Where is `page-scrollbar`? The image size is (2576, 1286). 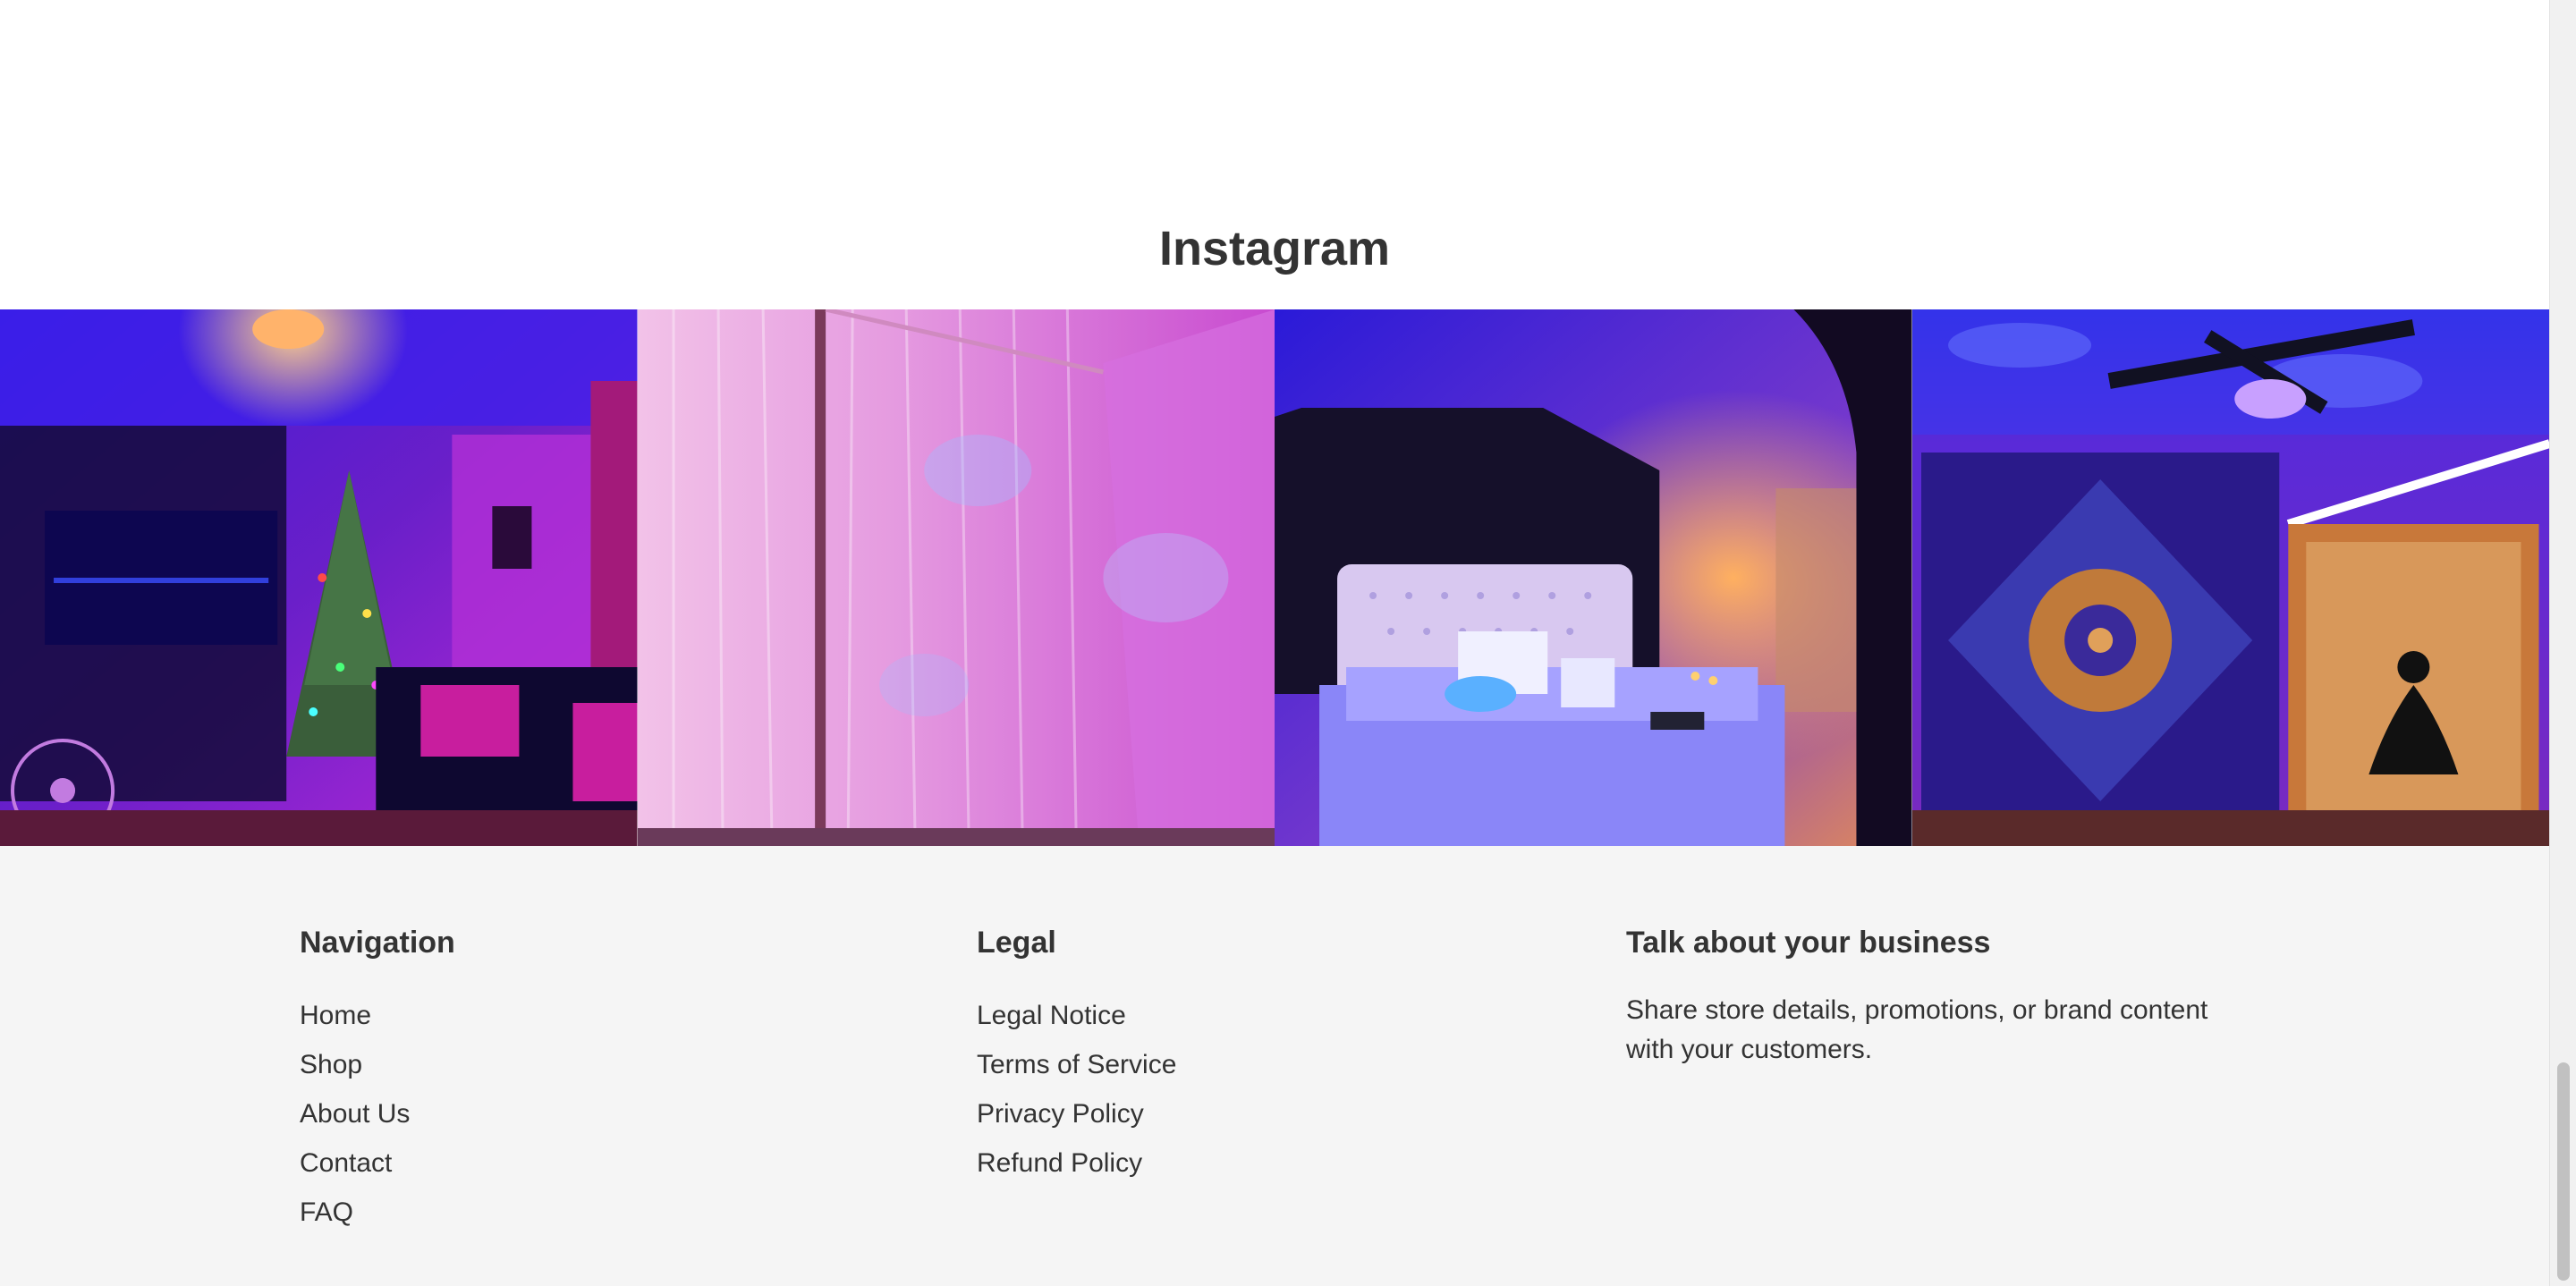 page-scrollbar is located at coordinates (2562, 643).